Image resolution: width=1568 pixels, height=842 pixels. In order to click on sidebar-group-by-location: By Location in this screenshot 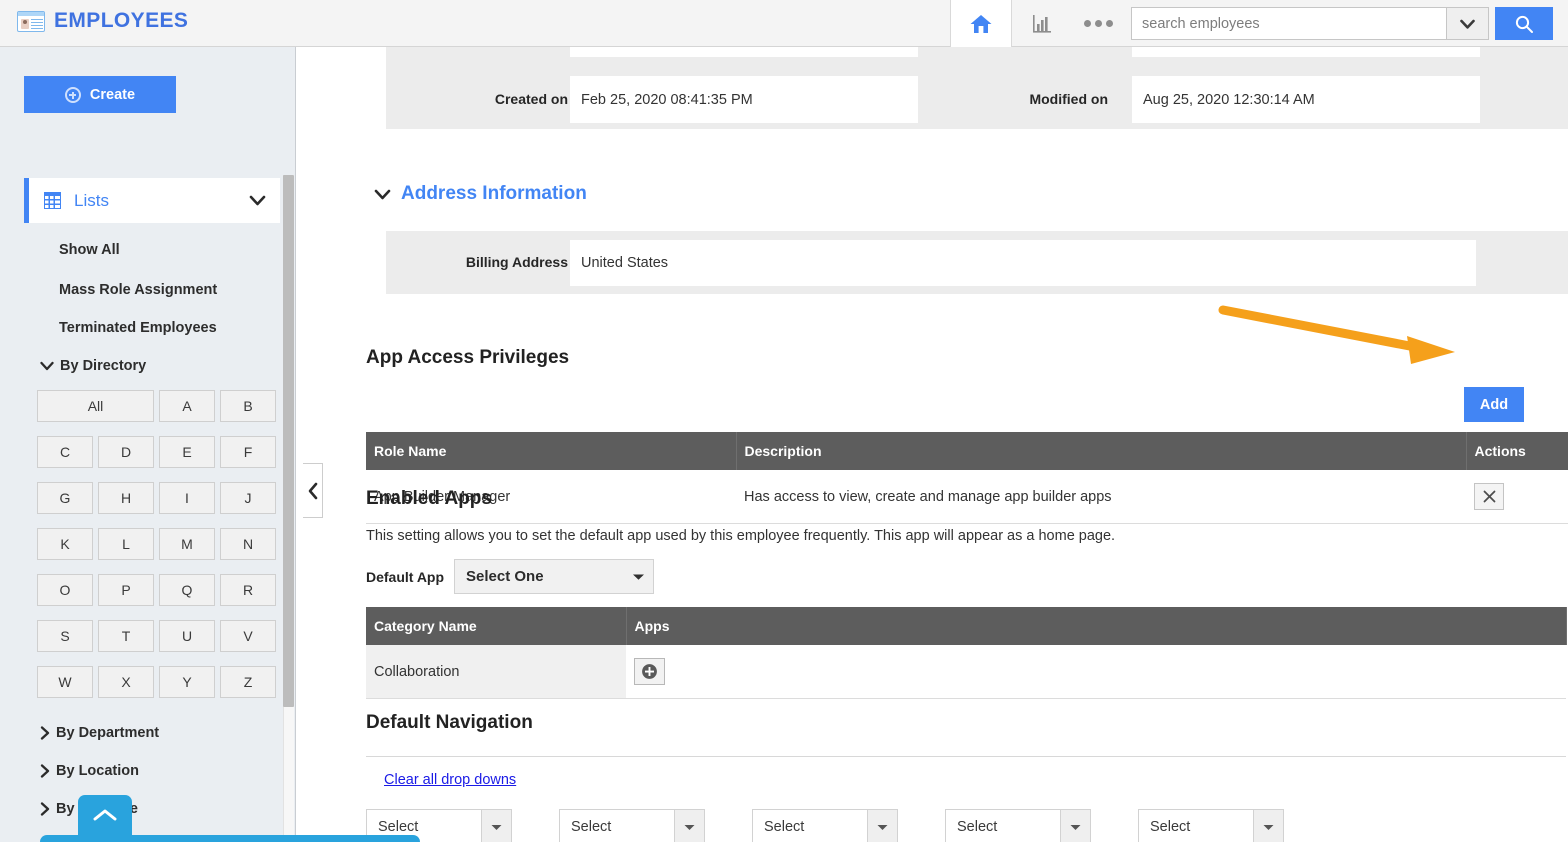, I will do `click(89, 771)`.